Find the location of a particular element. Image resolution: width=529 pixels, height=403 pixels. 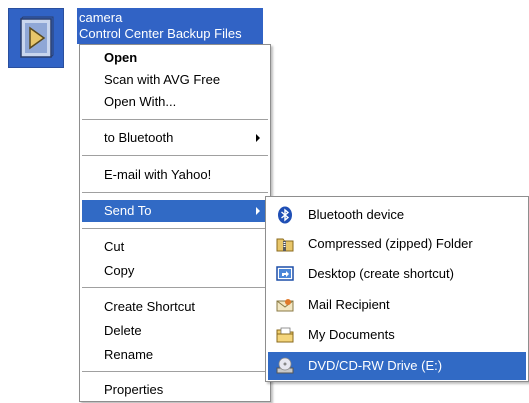

submenu-item-desktop-shortcut: Desktop (create shortcut) is located at coordinates (397, 274).